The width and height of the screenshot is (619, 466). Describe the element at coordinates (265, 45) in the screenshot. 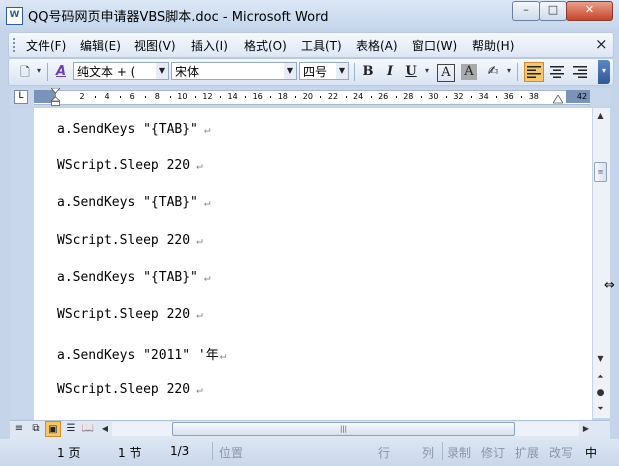

I see `menu-format: 格式(O)` at that location.